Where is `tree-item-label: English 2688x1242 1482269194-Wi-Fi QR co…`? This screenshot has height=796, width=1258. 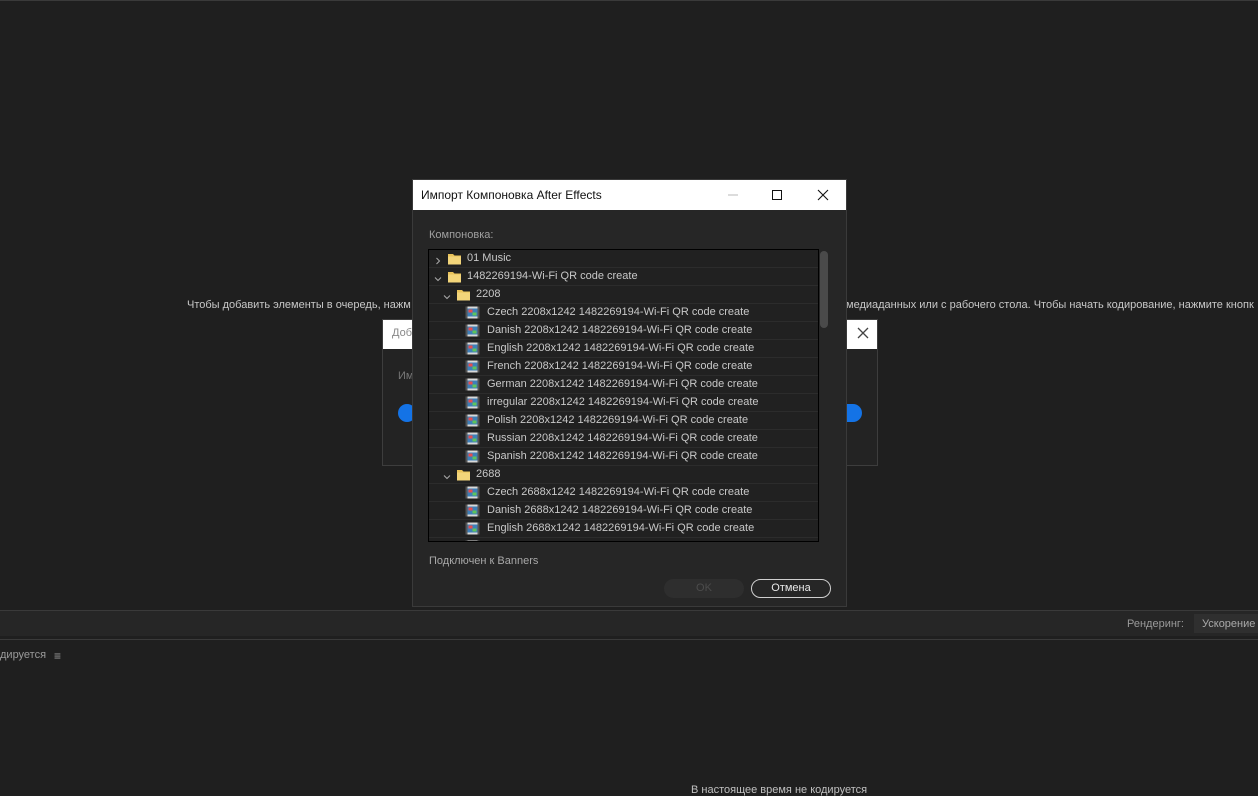 tree-item-label: English 2688x1242 1482269194-Wi-Fi QR co… is located at coordinates (621, 528).